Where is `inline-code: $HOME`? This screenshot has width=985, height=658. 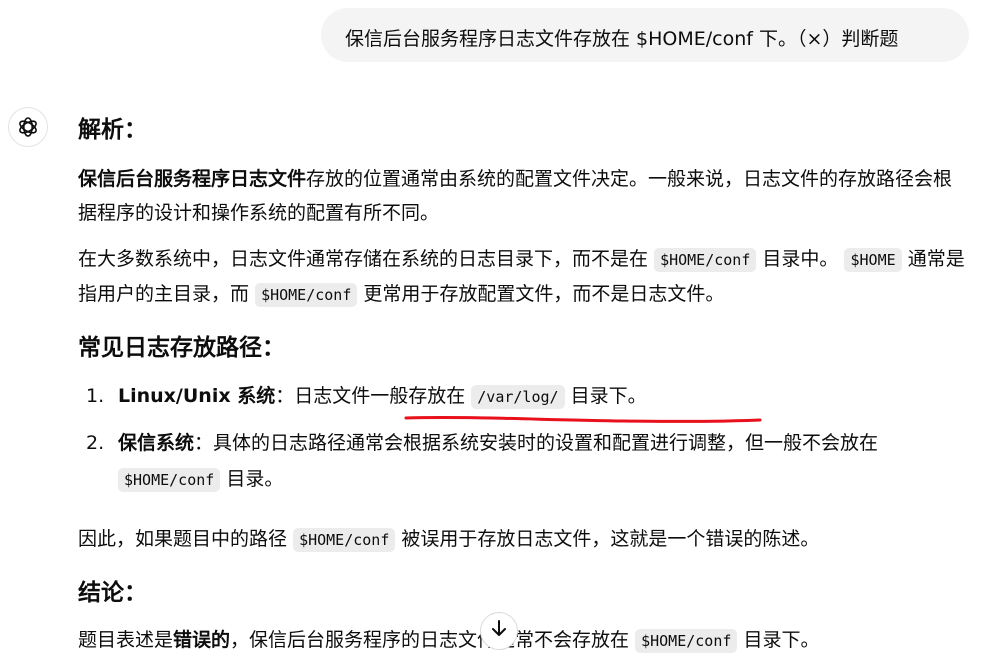 inline-code: $HOME is located at coordinates (873, 260).